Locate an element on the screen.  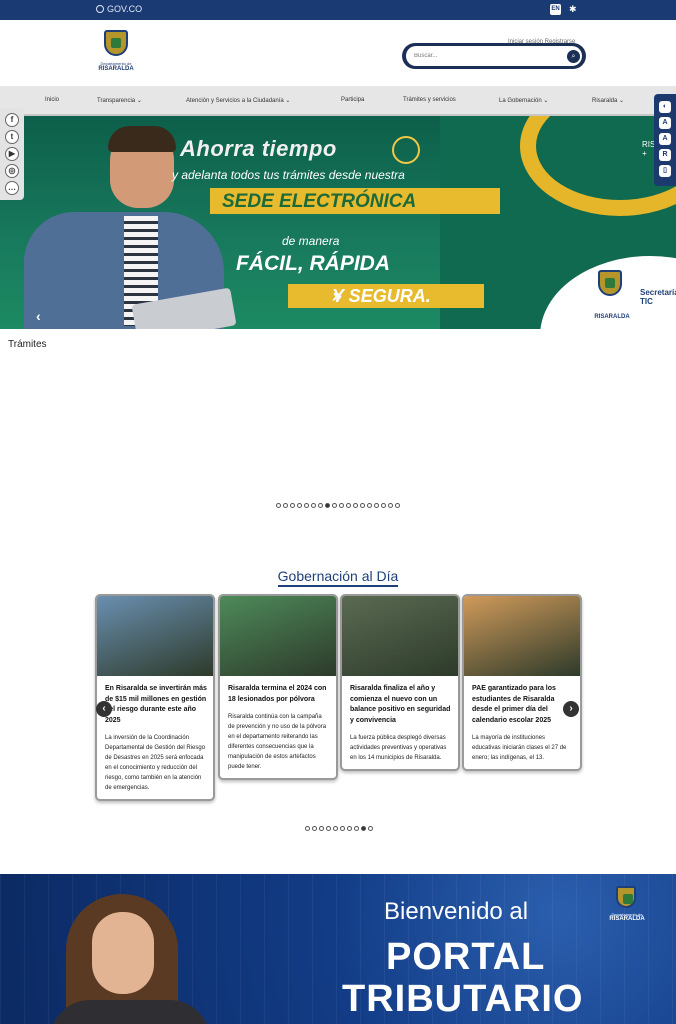
hero-logo: RISARALDA is located at coordinates (612, 296).